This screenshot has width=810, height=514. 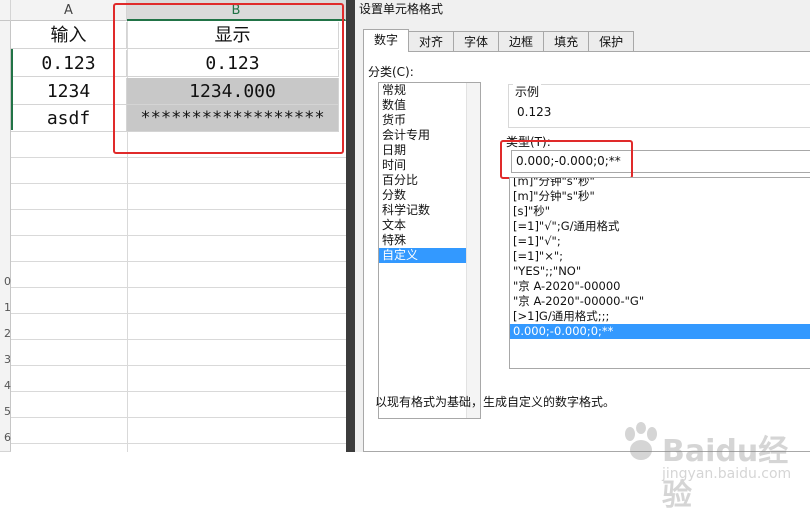 I want to click on cell-a3: 1234, so click(x=69, y=91).